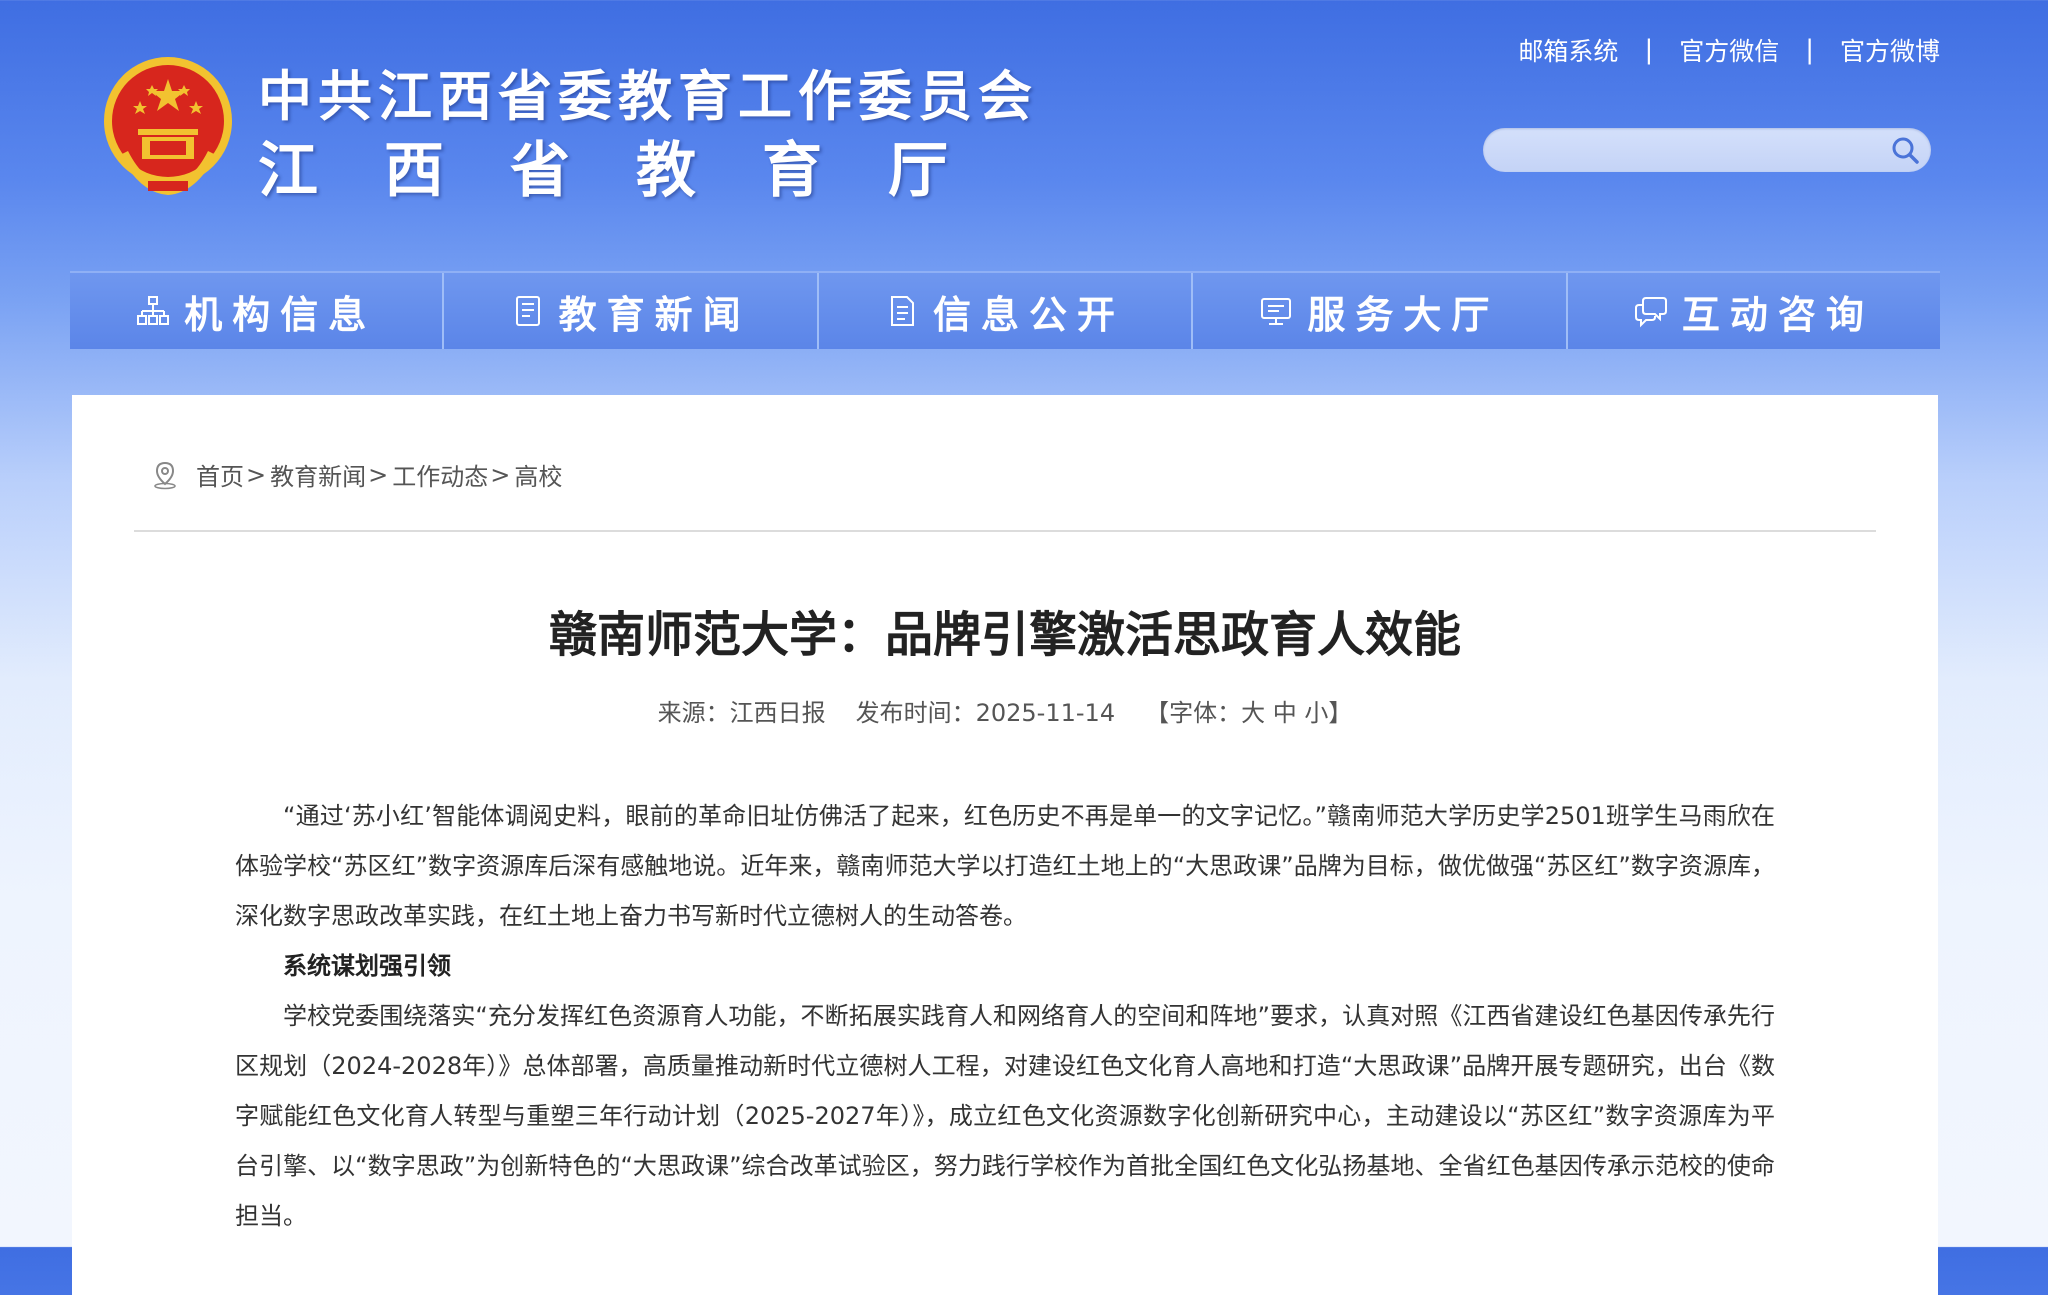 Image resolution: width=2048 pixels, height=1295 pixels. I want to click on breadcrumb-divider, so click(1005, 531).